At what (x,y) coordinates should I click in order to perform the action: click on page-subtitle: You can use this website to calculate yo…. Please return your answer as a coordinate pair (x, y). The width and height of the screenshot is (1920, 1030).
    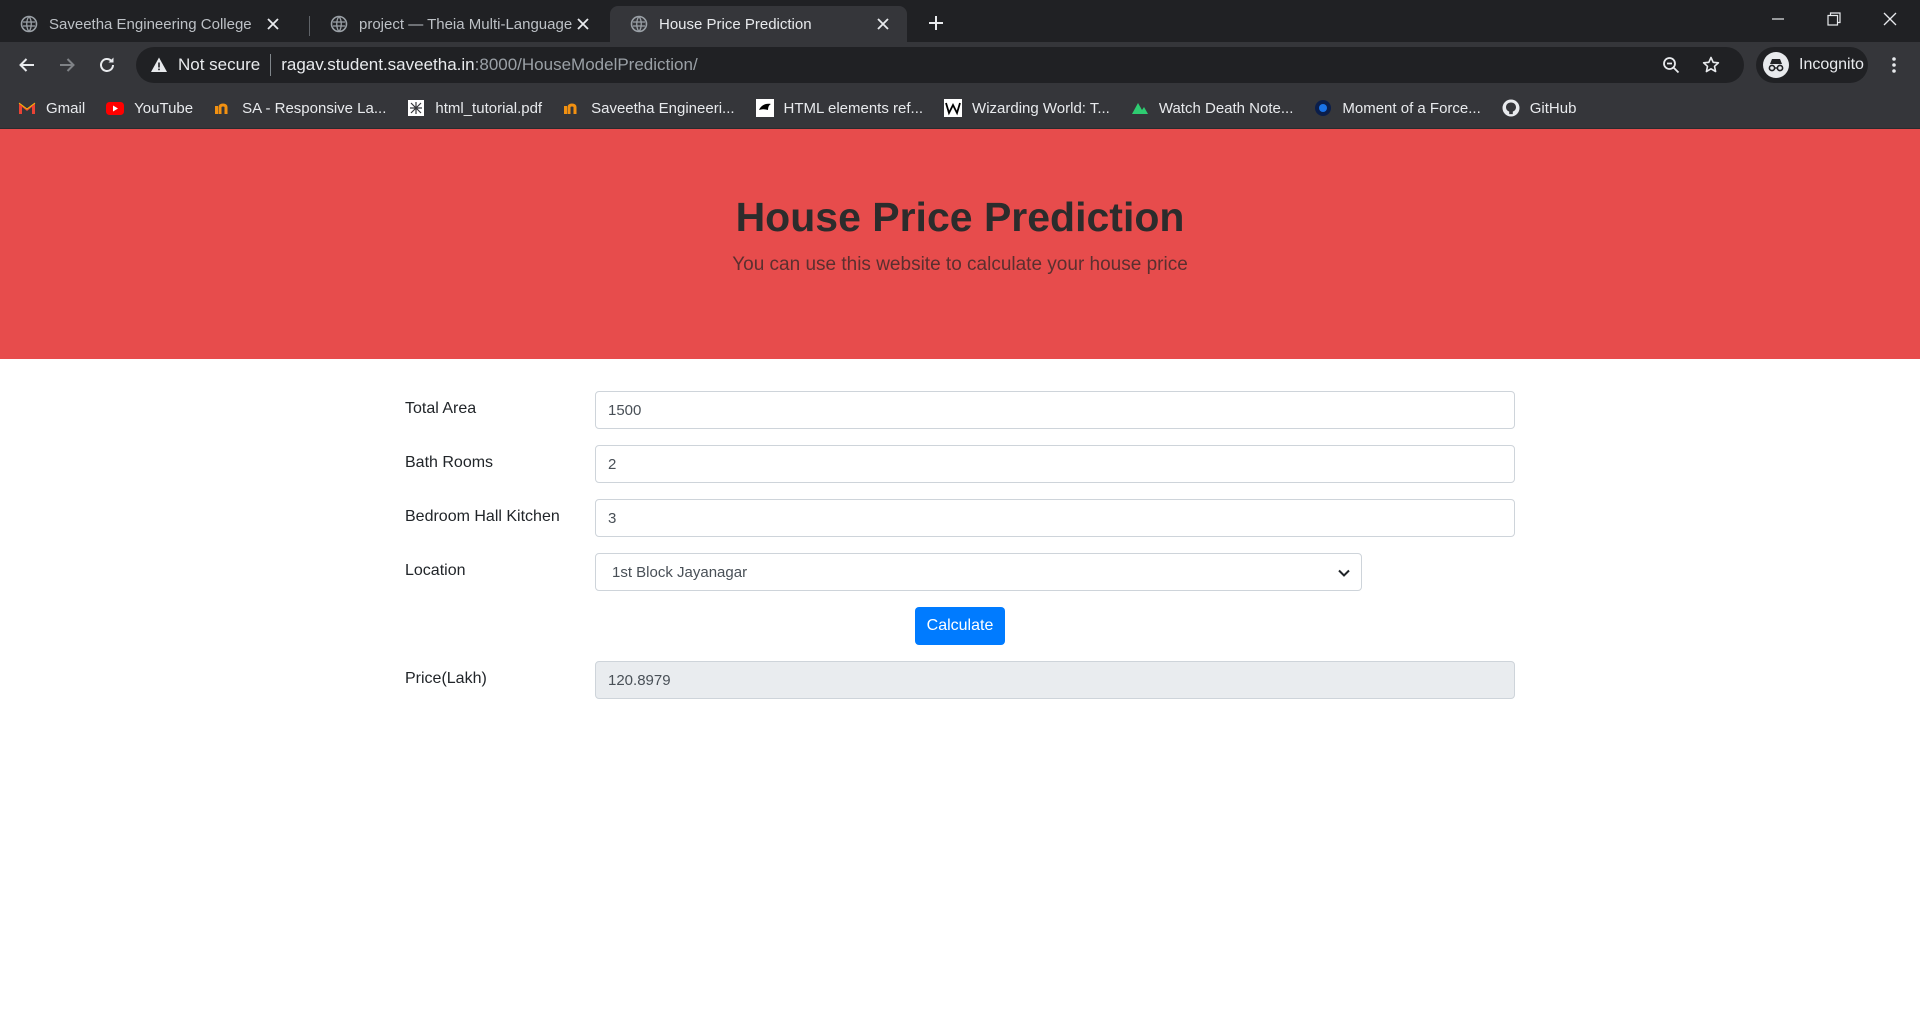
    Looking at the image, I should click on (960, 264).